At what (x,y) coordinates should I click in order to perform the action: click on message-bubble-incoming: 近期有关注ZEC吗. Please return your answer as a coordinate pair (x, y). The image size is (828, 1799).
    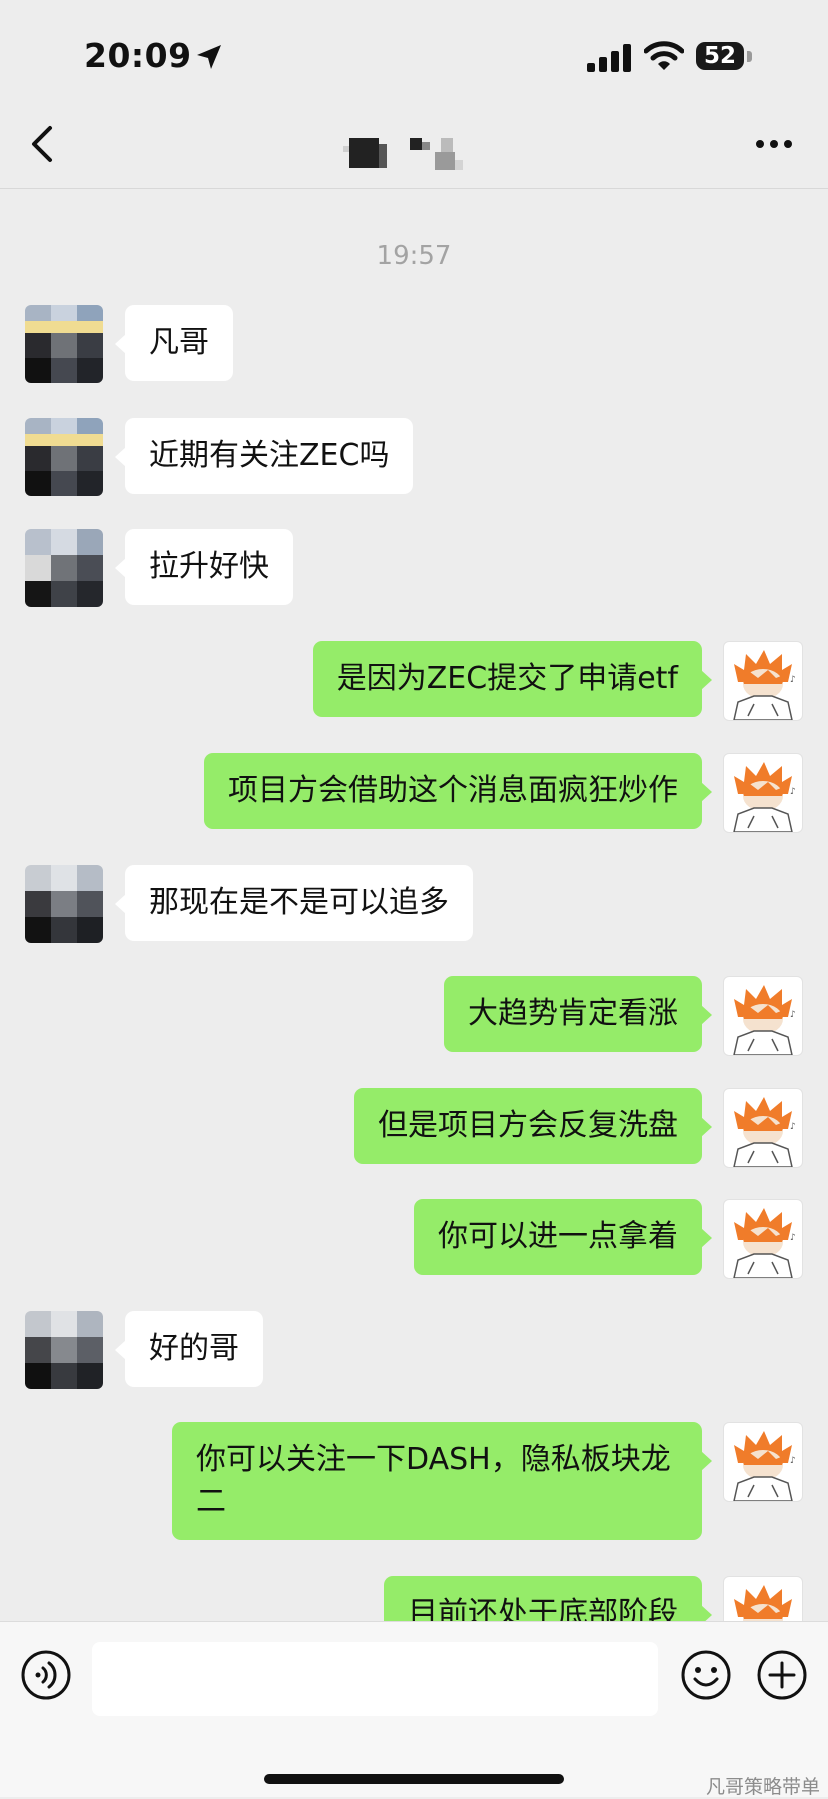
    Looking at the image, I should click on (264, 456).